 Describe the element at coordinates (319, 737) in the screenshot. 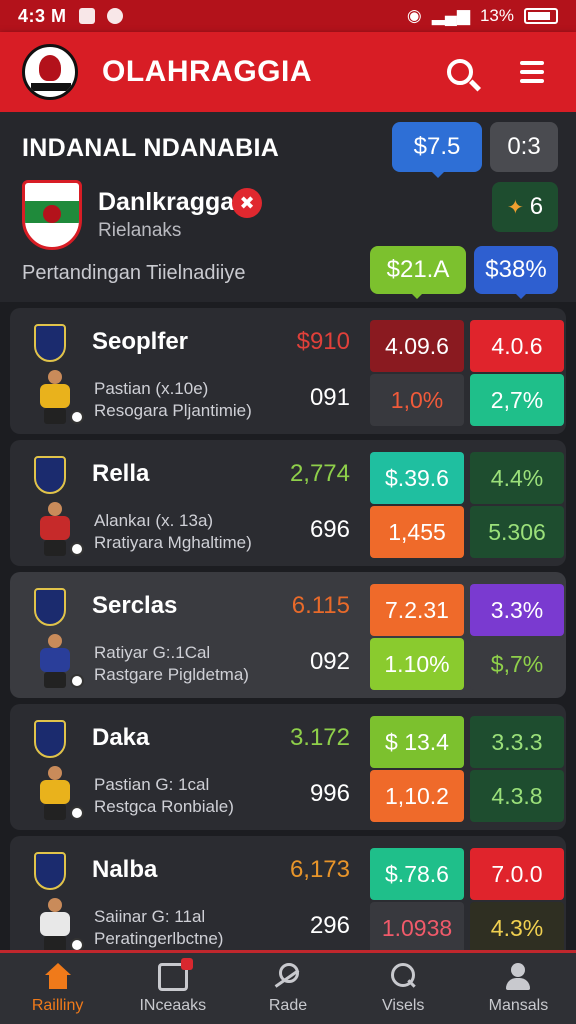

I see `match-price: 3.172` at that location.